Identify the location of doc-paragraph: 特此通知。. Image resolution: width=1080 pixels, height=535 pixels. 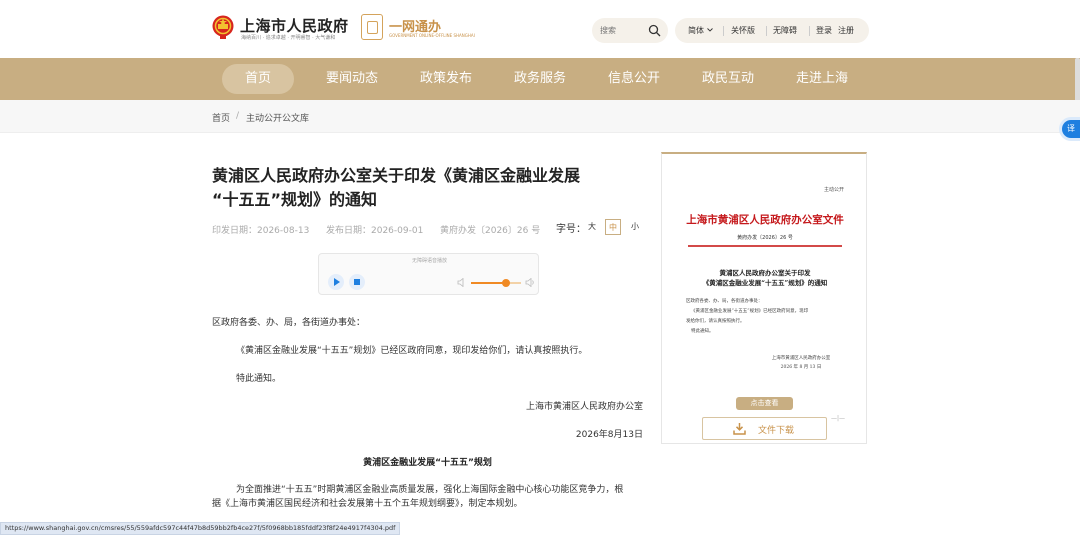
(702, 331).